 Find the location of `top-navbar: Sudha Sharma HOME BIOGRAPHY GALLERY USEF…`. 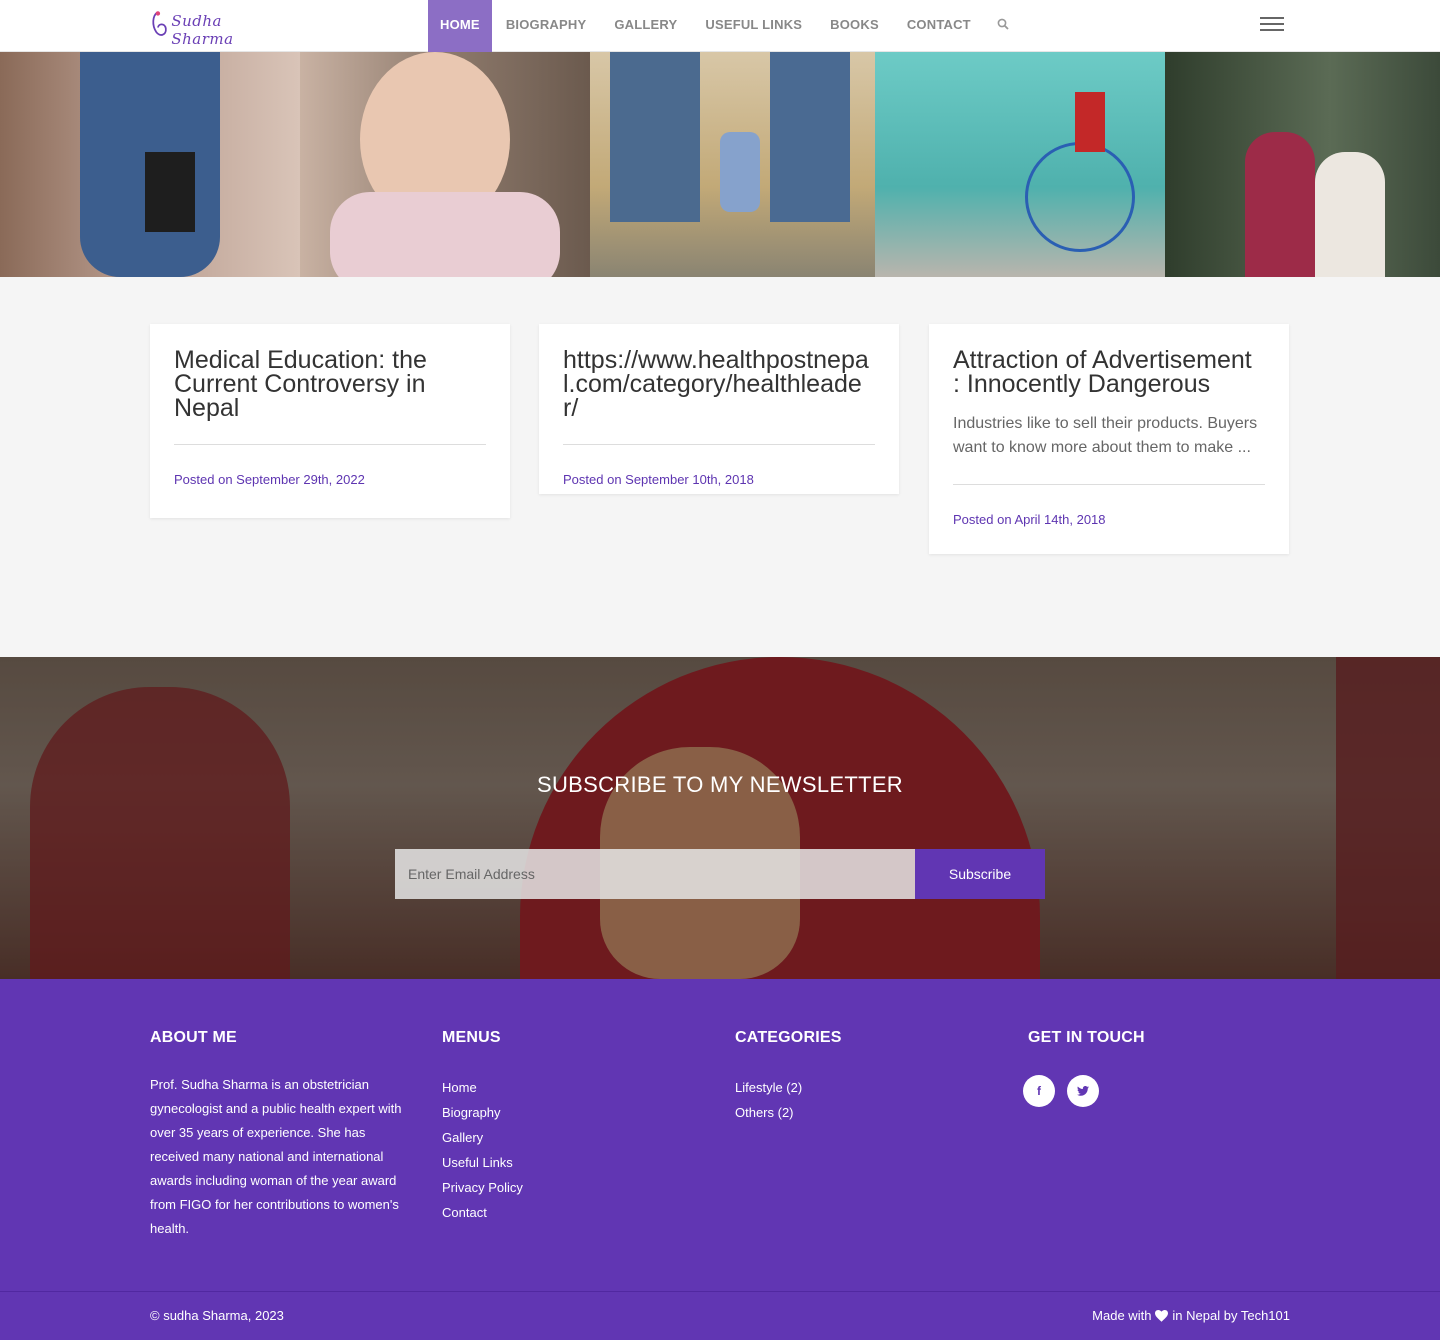

top-navbar: Sudha Sharma HOME BIOGRAPHY GALLERY USEF… is located at coordinates (720, 26).